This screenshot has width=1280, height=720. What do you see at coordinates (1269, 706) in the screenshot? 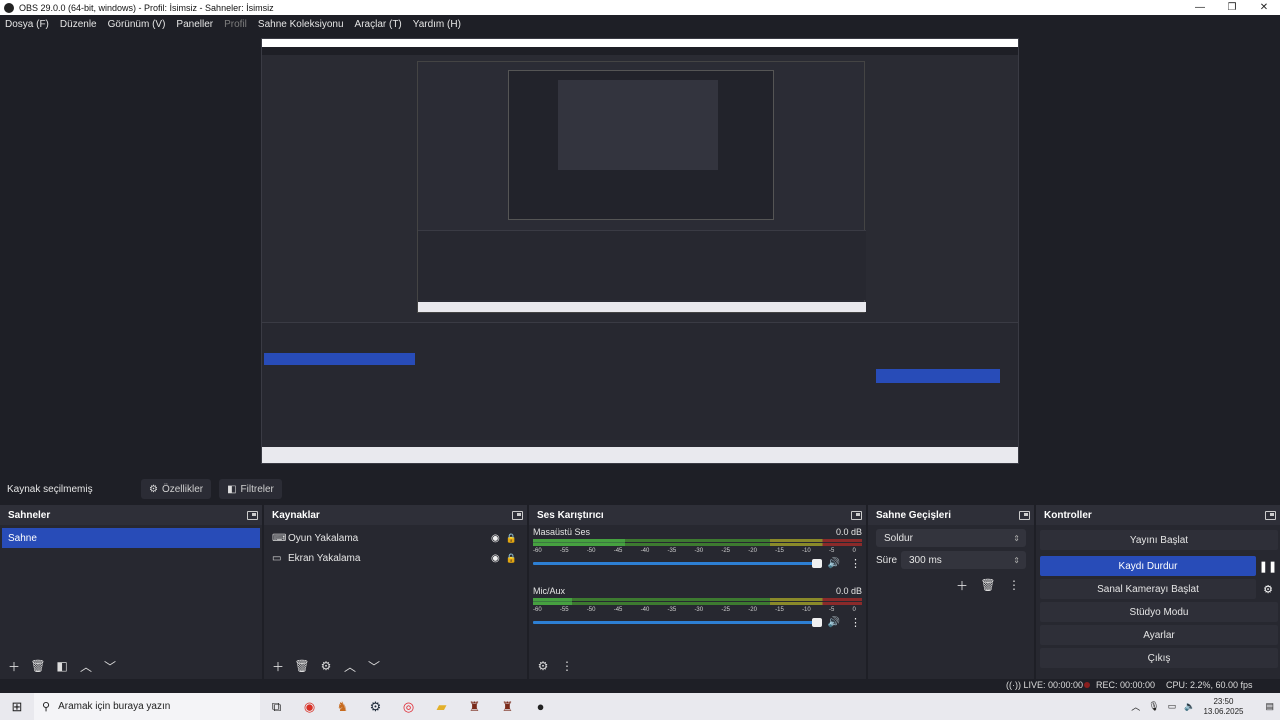
I see `notification-icon: ▤` at bounding box center [1269, 706].